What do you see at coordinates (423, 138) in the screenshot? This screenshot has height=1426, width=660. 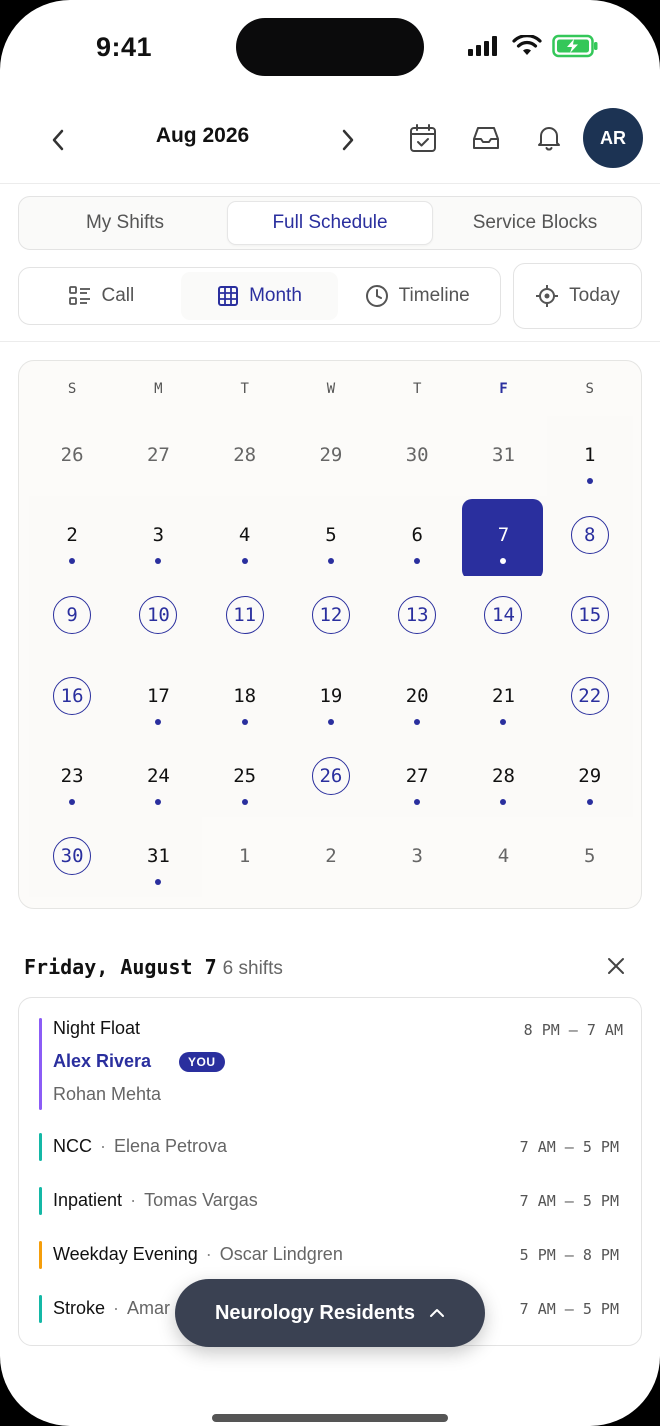 I see `calendar-check-button` at bounding box center [423, 138].